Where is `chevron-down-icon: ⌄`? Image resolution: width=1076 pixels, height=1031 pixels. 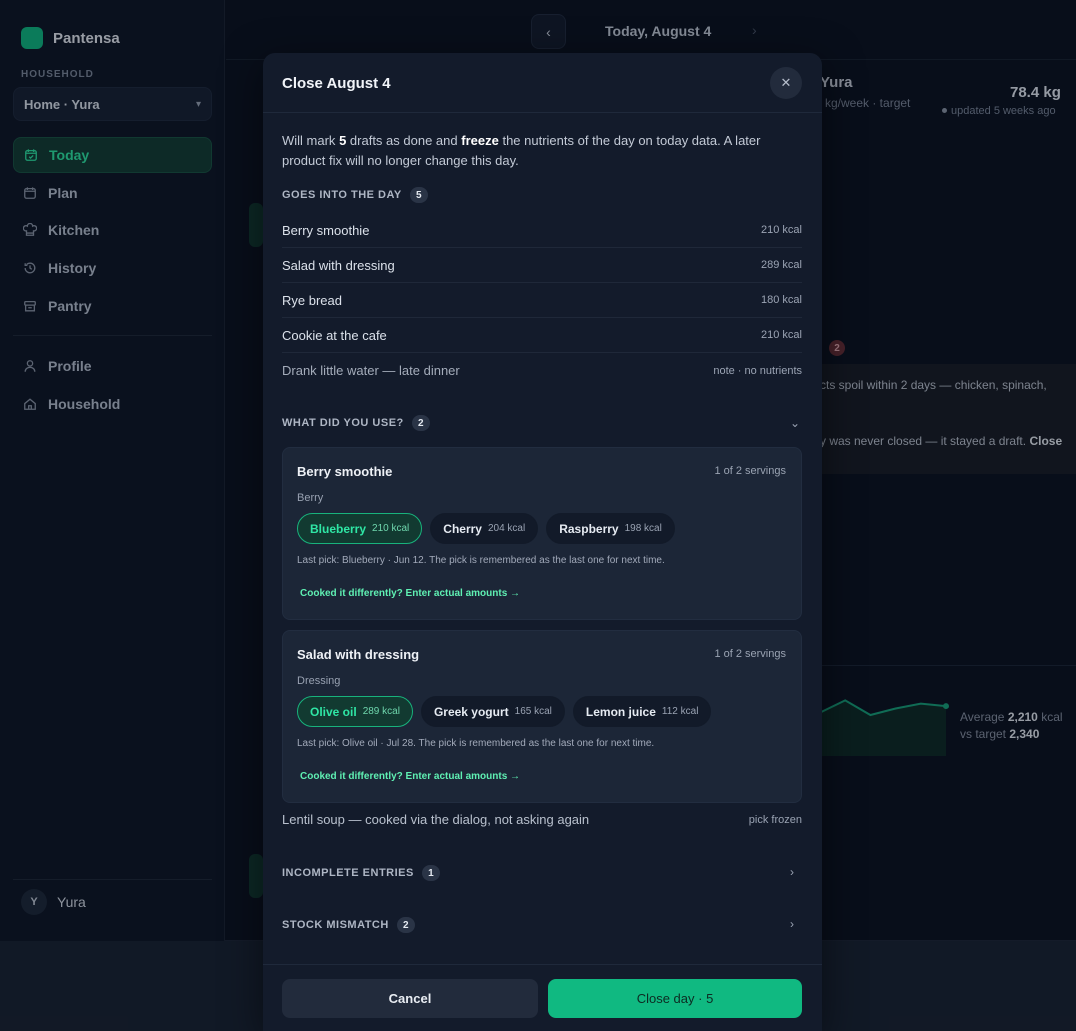
chevron-down-icon: ⌄ is located at coordinates (795, 423).